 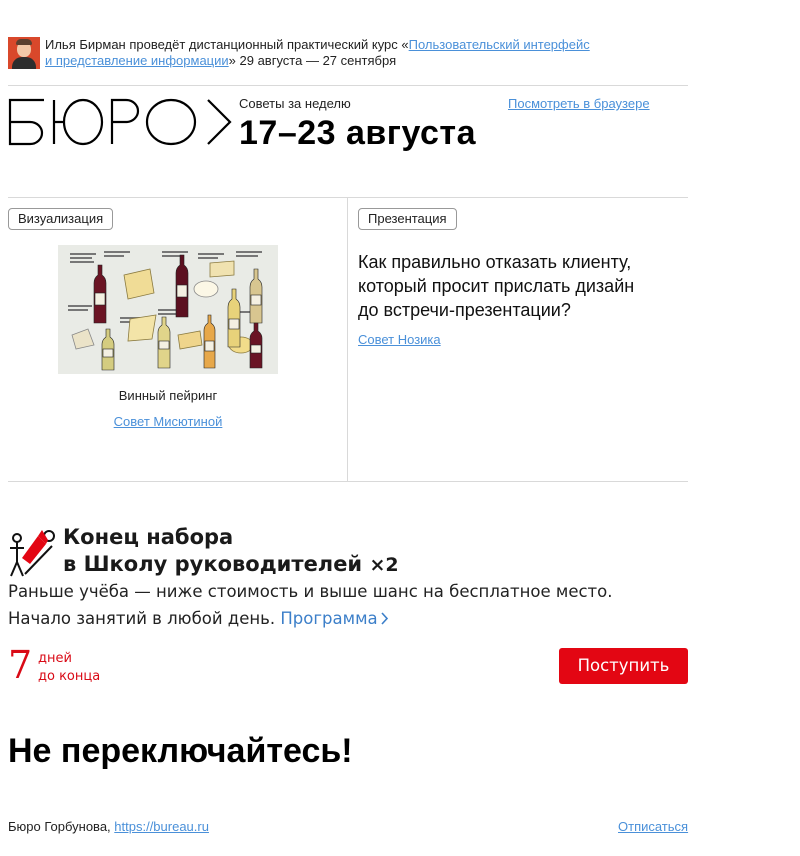 I want to click on enroll-button: Поступить, so click(x=623, y=666).